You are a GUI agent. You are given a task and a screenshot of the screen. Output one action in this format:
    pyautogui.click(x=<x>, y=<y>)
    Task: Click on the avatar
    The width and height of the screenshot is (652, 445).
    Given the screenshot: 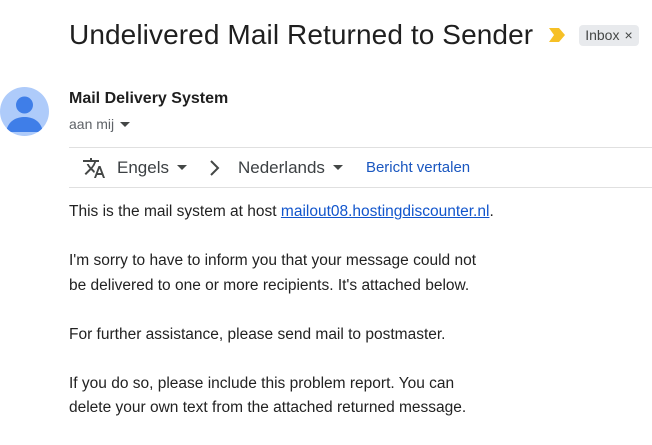 What is the action you would take?
    pyautogui.click(x=24, y=111)
    